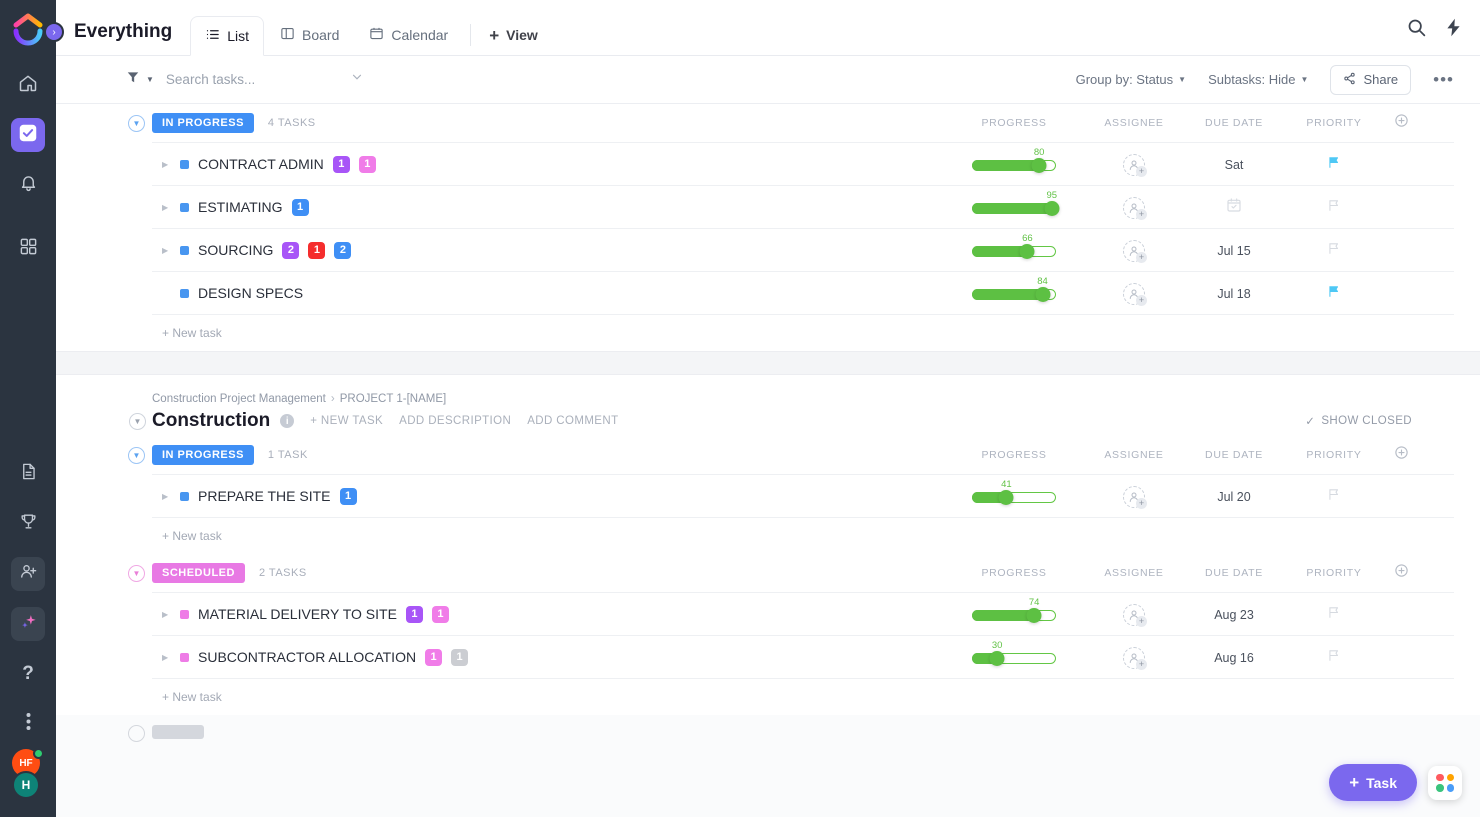  Describe the element at coordinates (1445, 782) in the screenshot. I see `apps-grid-icon` at that location.